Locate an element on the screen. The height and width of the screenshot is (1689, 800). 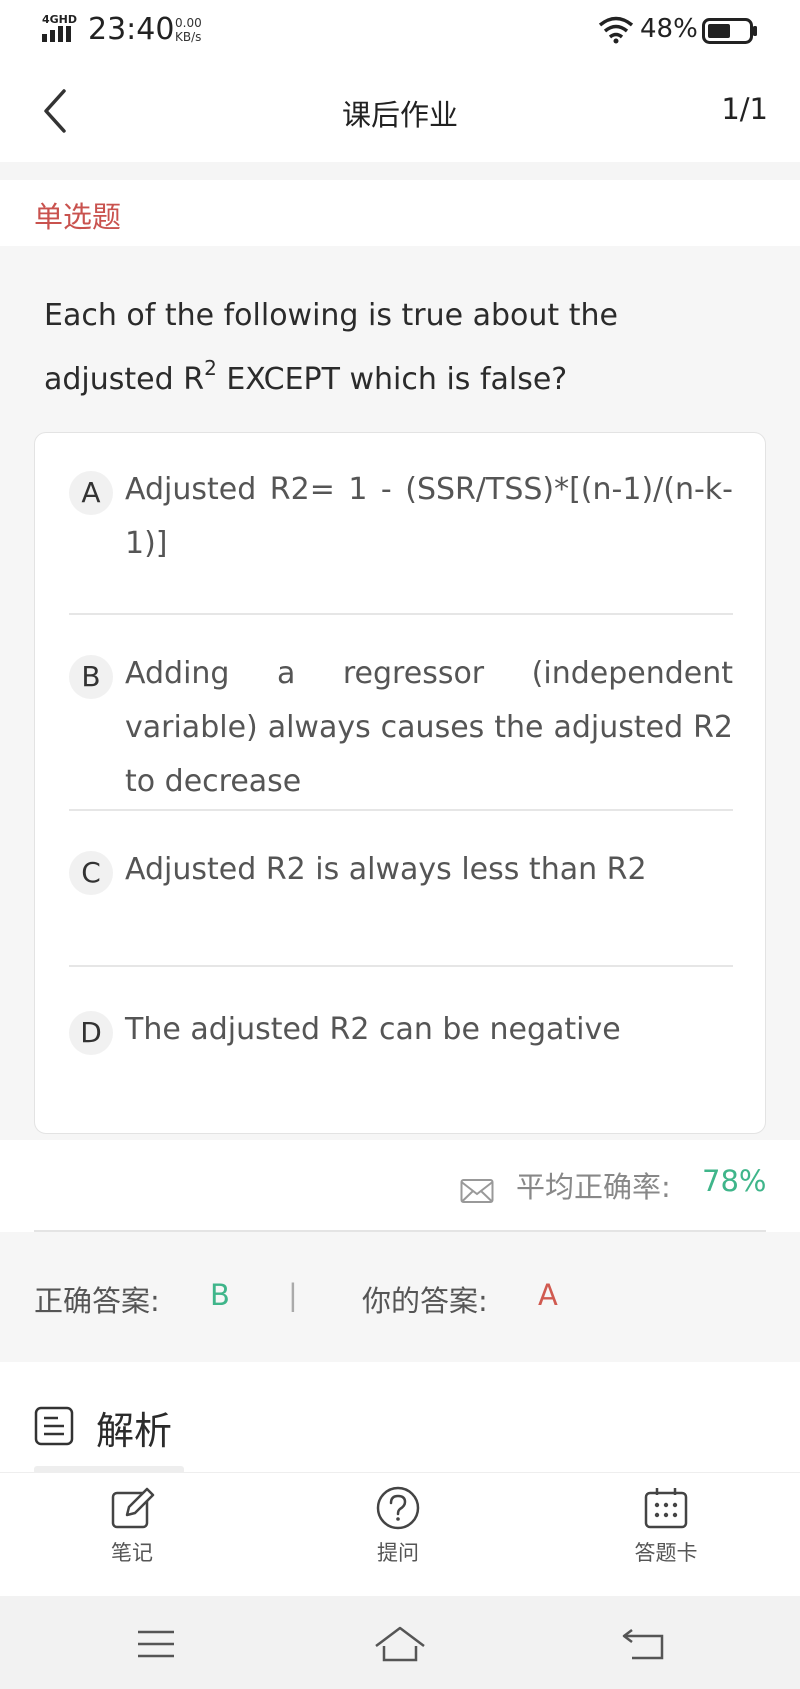
wifi-icon is located at coordinates (616, 30).